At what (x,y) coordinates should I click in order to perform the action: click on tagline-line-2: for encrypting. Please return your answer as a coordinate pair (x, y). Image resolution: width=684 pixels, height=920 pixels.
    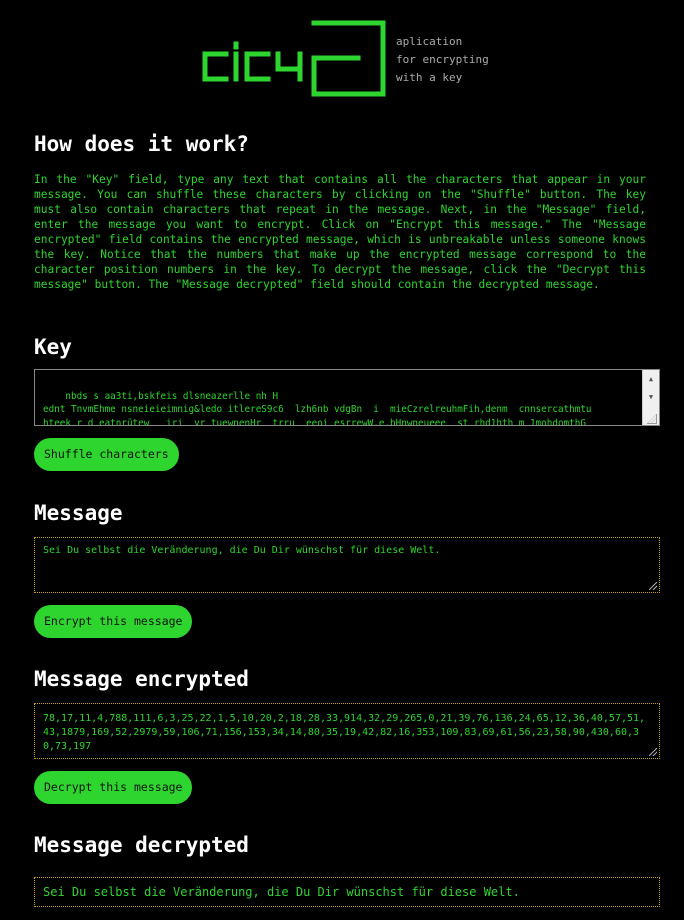
    Looking at the image, I should click on (442, 59).